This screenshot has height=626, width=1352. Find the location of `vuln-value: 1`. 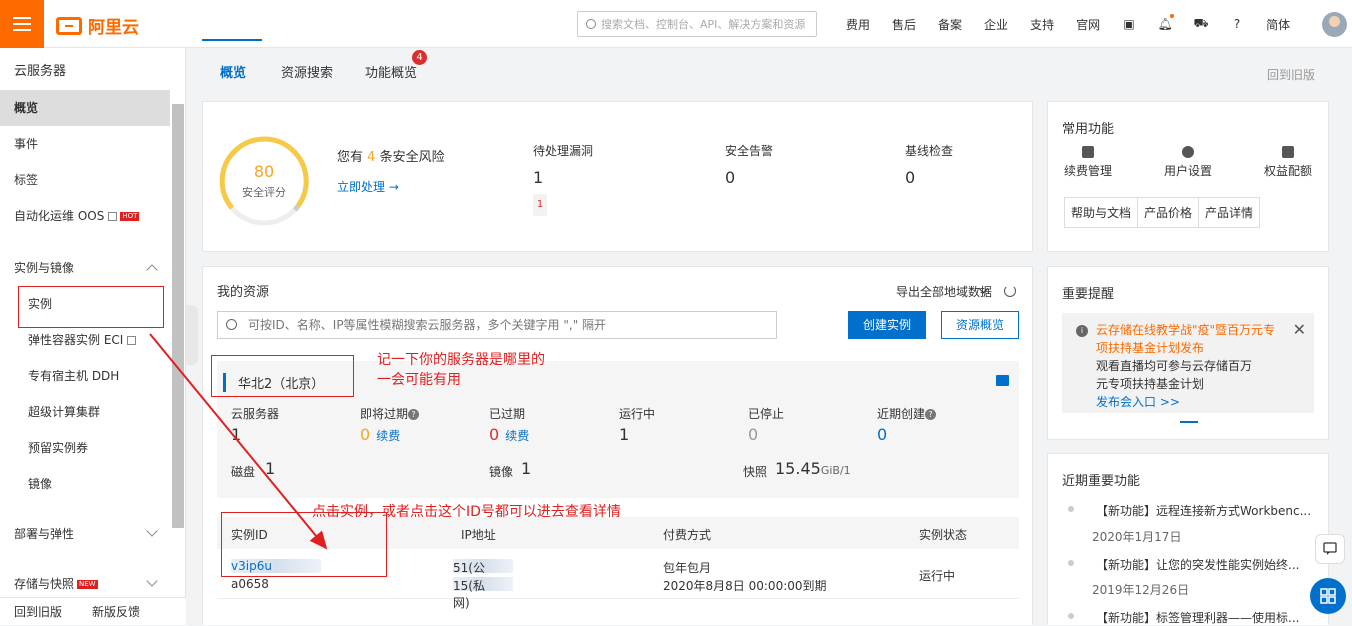

vuln-value: 1 is located at coordinates (538, 177).